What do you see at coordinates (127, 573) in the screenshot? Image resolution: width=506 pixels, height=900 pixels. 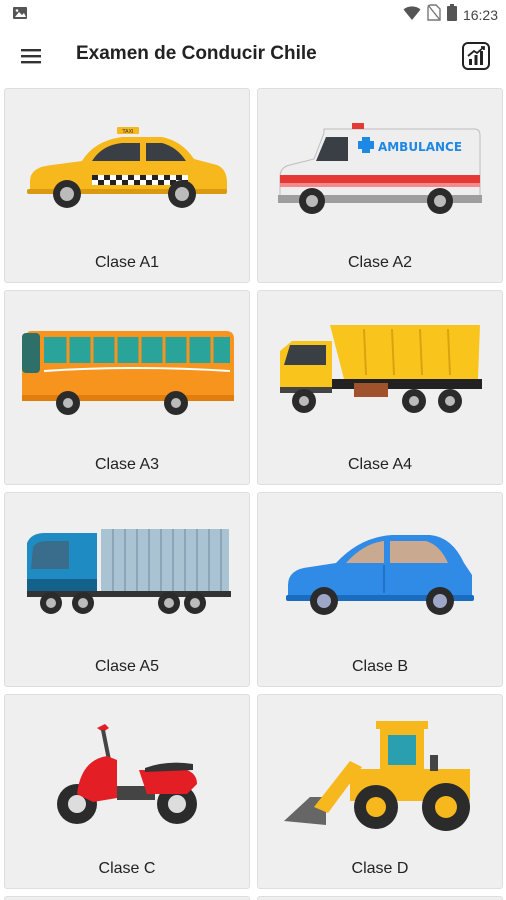 I see `container-truck-icon` at bounding box center [127, 573].